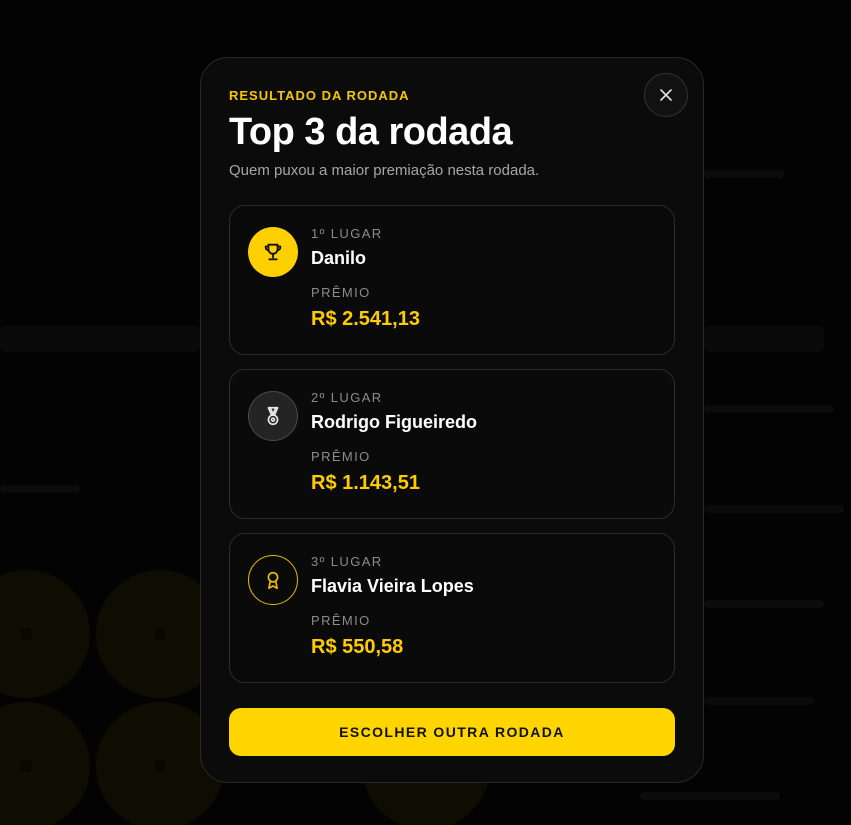  I want to click on third-place-badge, so click(273, 580).